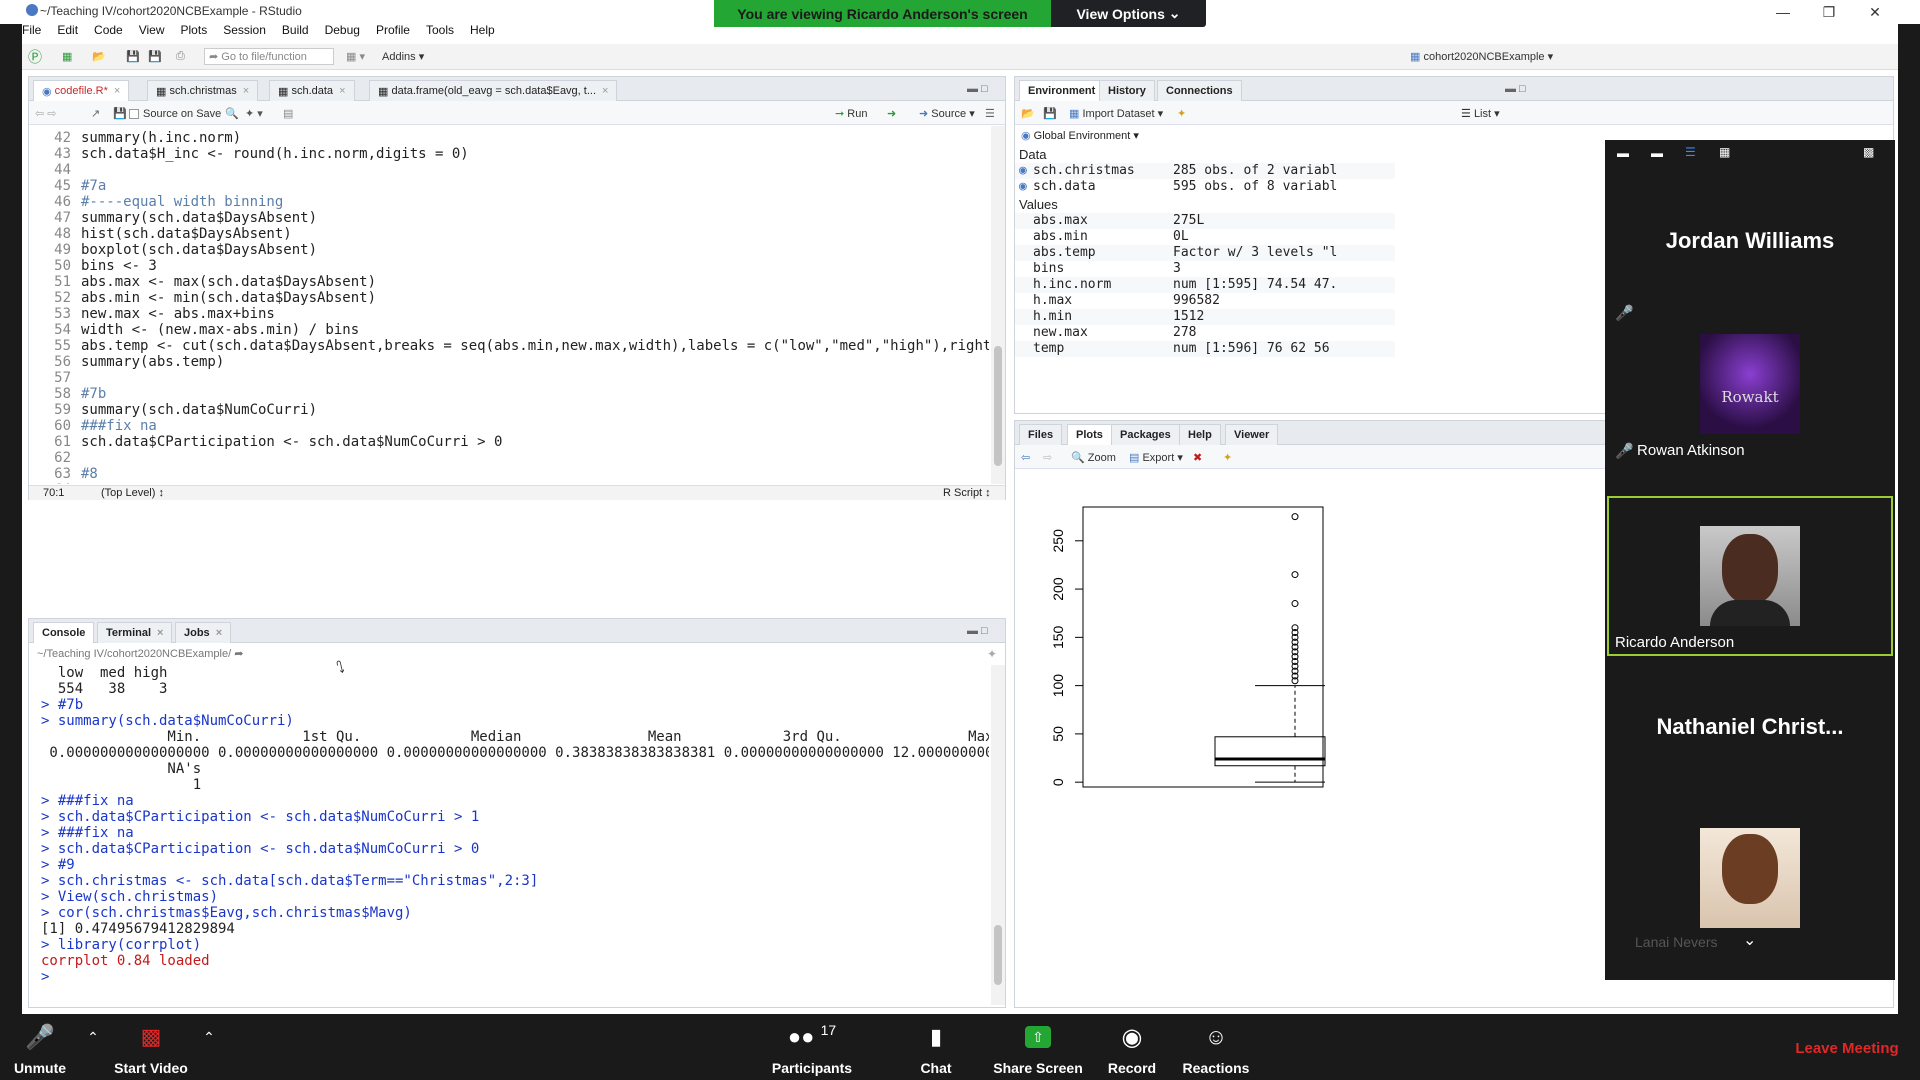 This screenshot has width=1920, height=1080. I want to click on speaker-view-icon: ☰, so click(1690, 152).